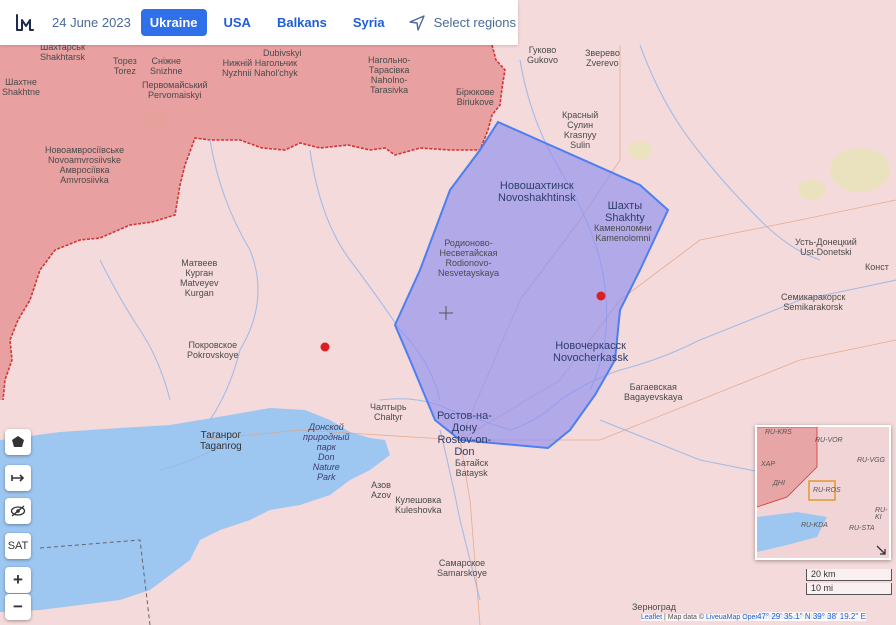  I want to click on place-label-kuleshovka: Кулешовка Kuleshovka, so click(418, 505).